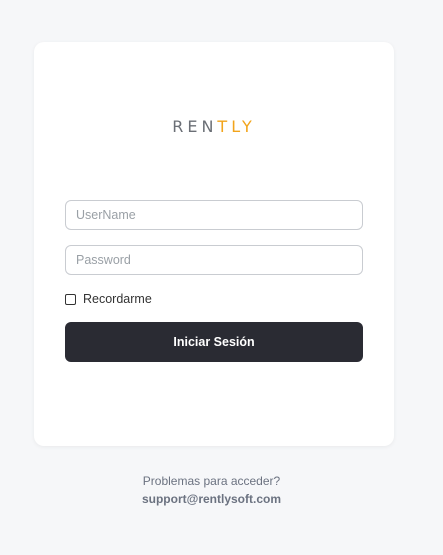 The width and height of the screenshot is (443, 555). I want to click on remember-checkbox, so click(70, 299).